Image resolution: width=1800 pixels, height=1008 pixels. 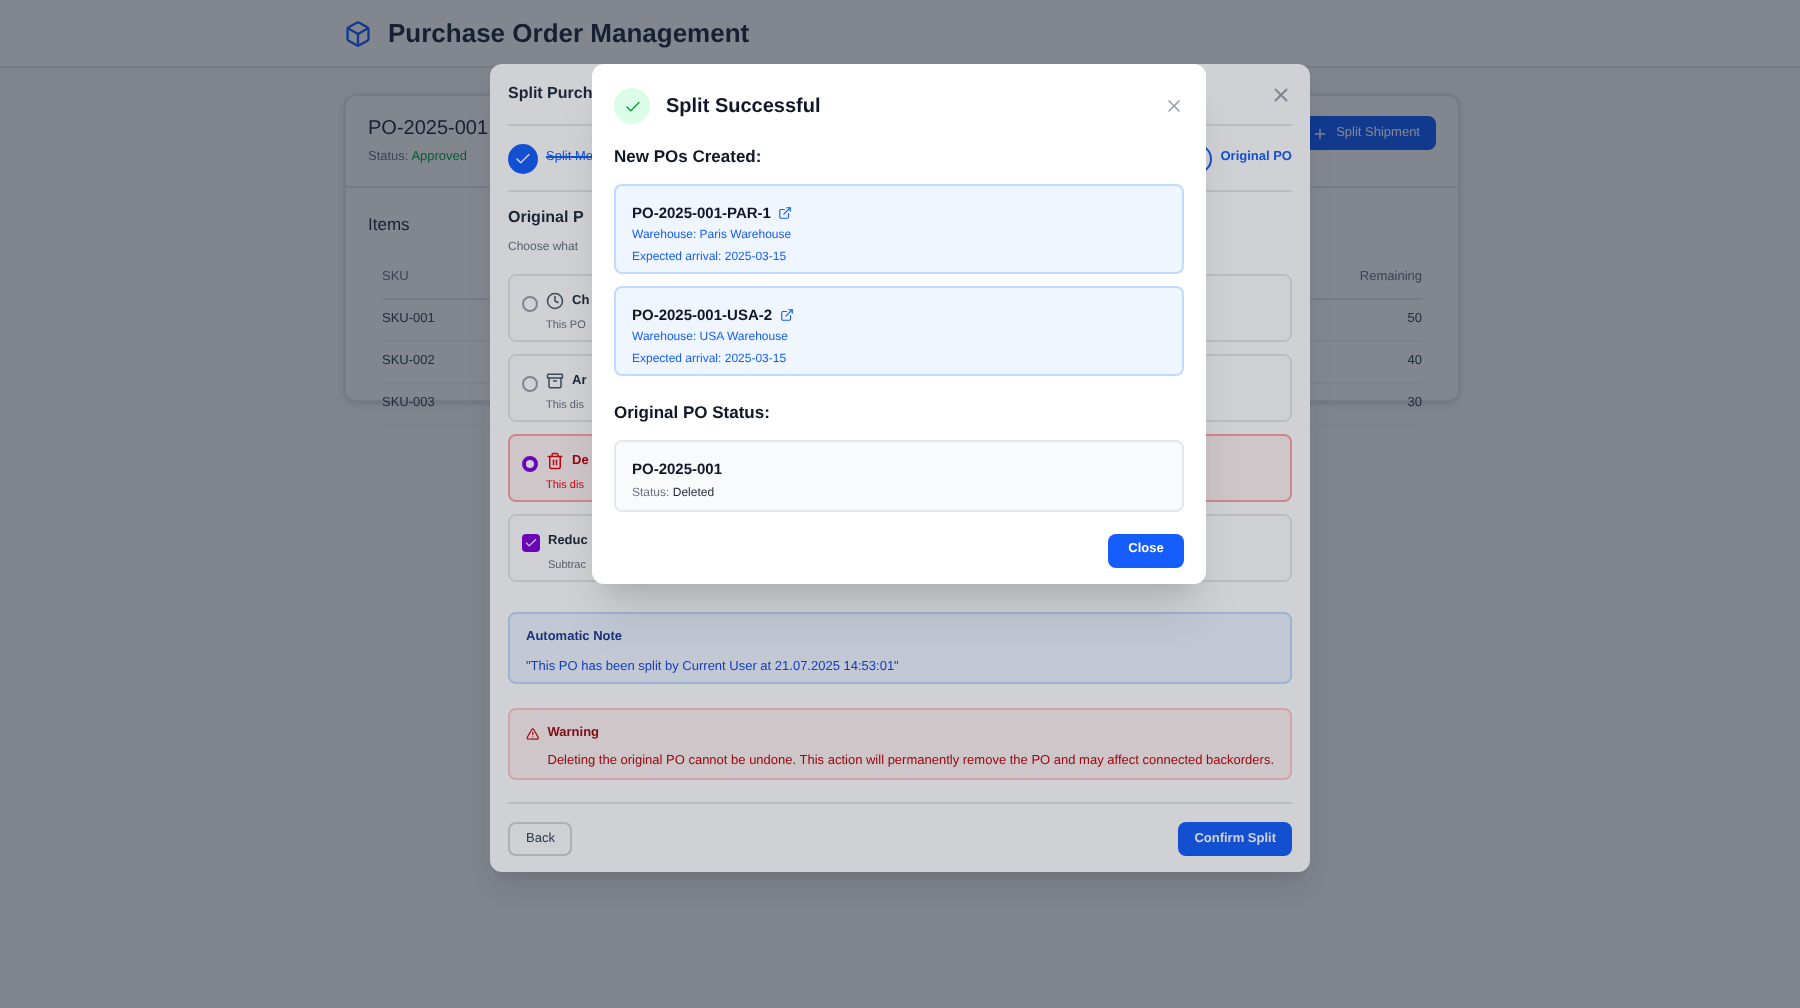 I want to click on dialog-title: Split Purch, so click(x=550, y=94).